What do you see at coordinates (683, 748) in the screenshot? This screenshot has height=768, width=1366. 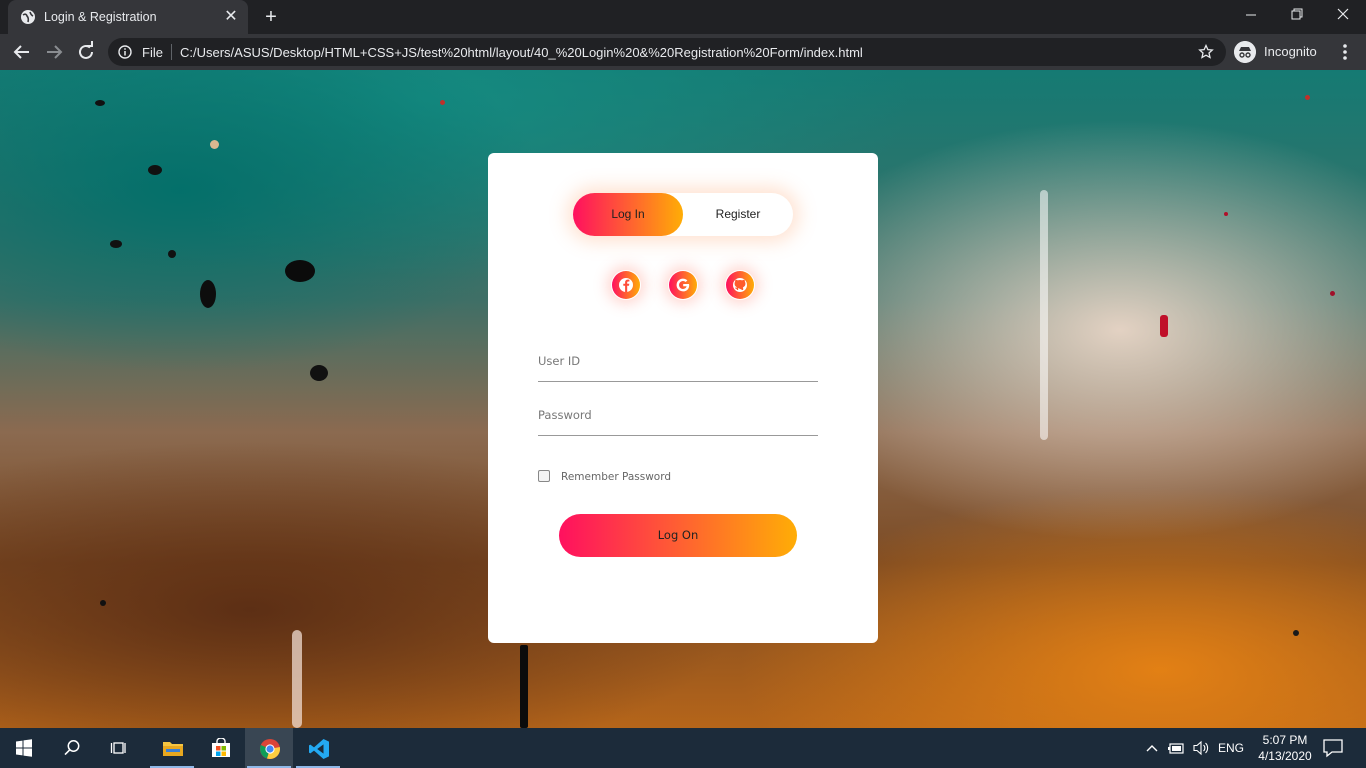 I see `windows-taskbar: ENG 5:07 PM 4/13/2020` at bounding box center [683, 748].